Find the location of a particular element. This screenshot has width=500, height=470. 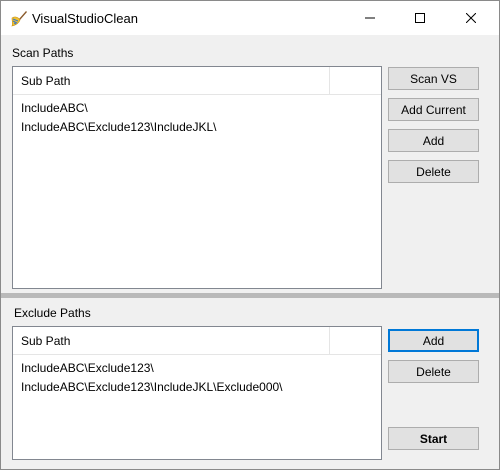

title-bar: VisualStudioClean is located at coordinates (250, 18).